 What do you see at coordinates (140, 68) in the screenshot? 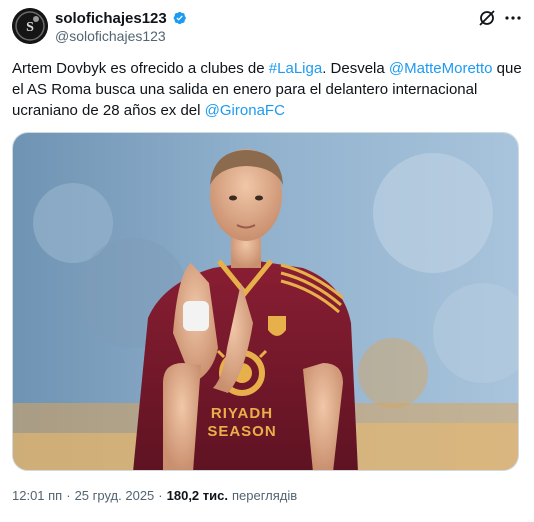
I see `tweet-text-segment: Artem Dovbyk es ofrecido a clubes de` at bounding box center [140, 68].